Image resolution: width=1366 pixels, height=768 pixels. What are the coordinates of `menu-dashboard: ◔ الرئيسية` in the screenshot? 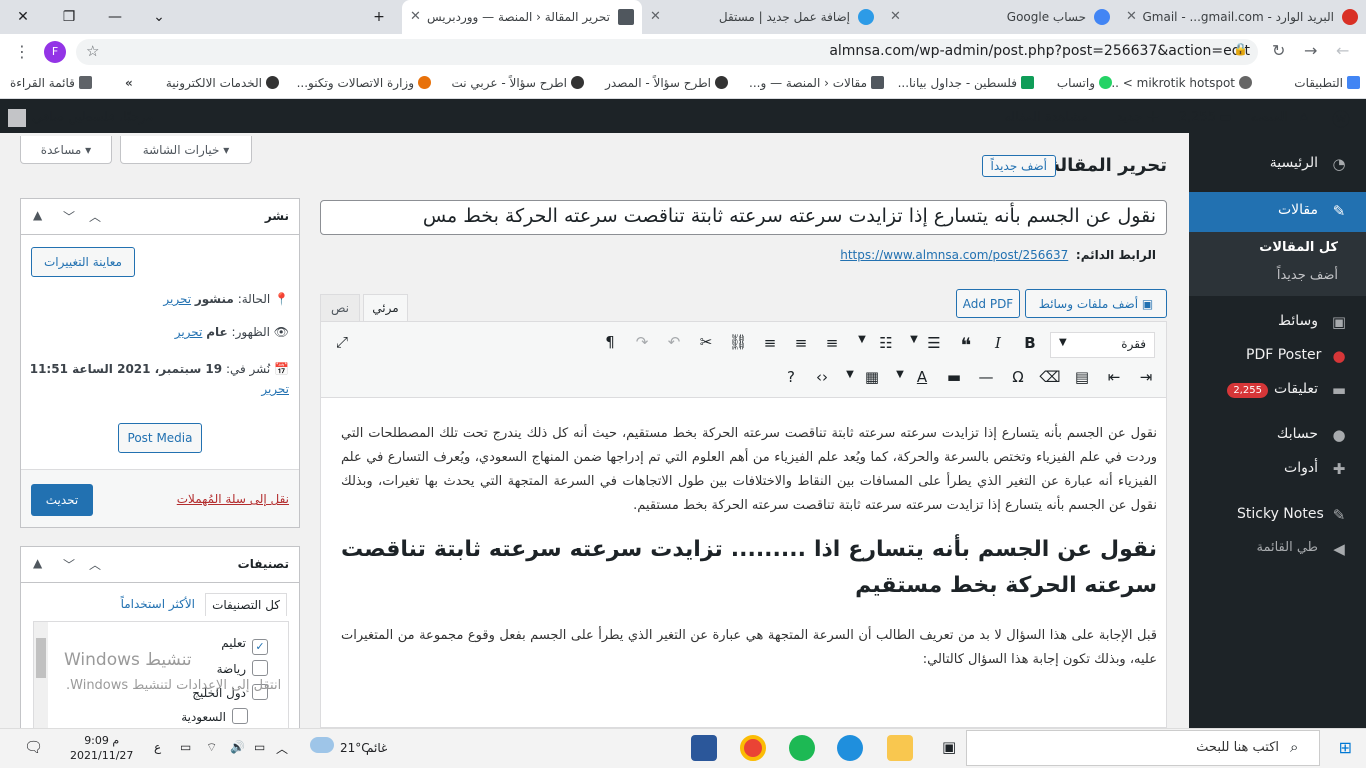 It's located at (1277, 164).